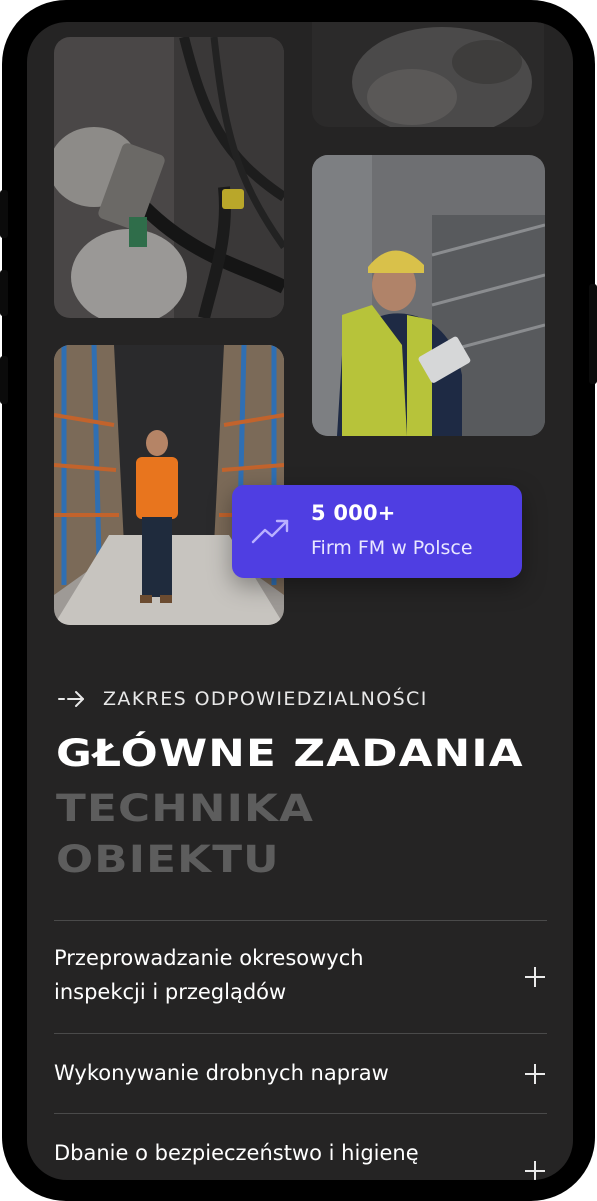 The width and height of the screenshot is (597, 1201). Describe the element at coordinates (353, 513) in the screenshot. I see `stat-value: 5 000+` at that location.